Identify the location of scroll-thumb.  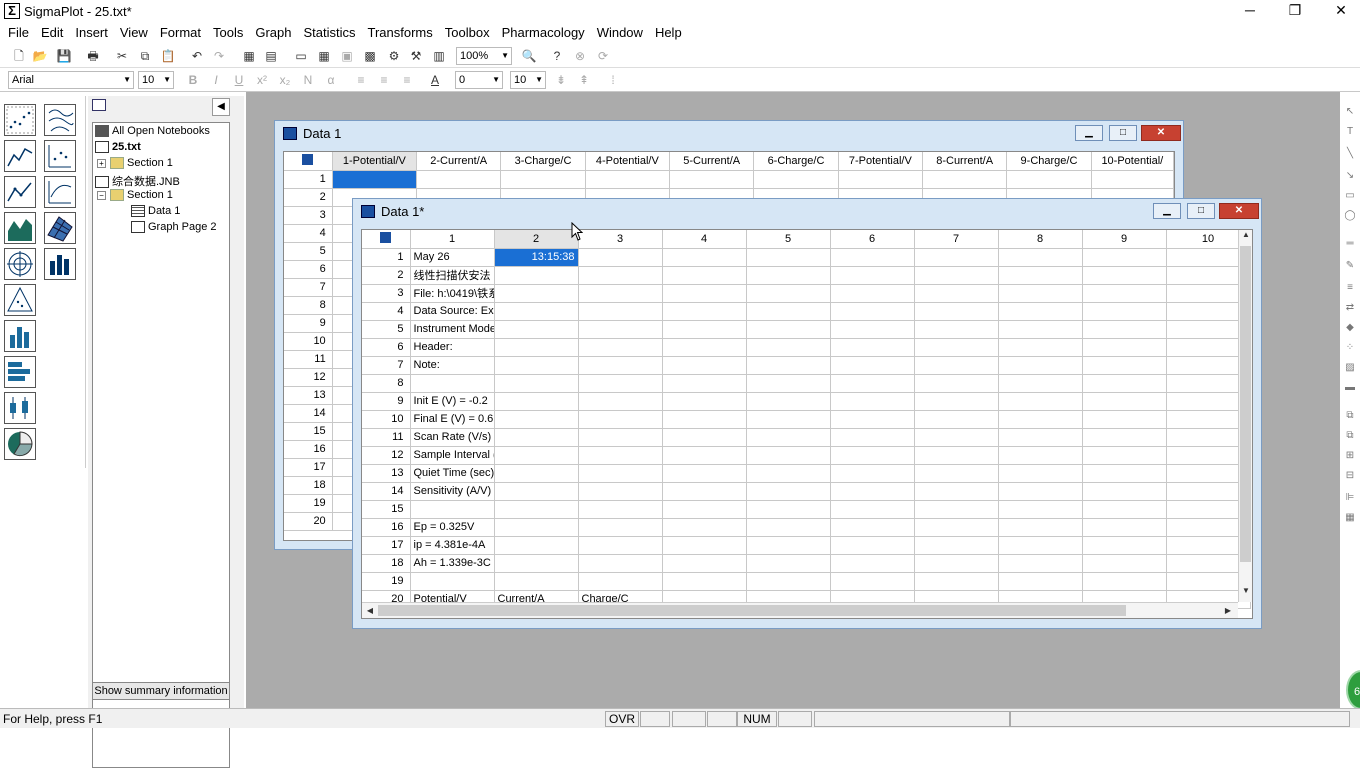
(752, 610).